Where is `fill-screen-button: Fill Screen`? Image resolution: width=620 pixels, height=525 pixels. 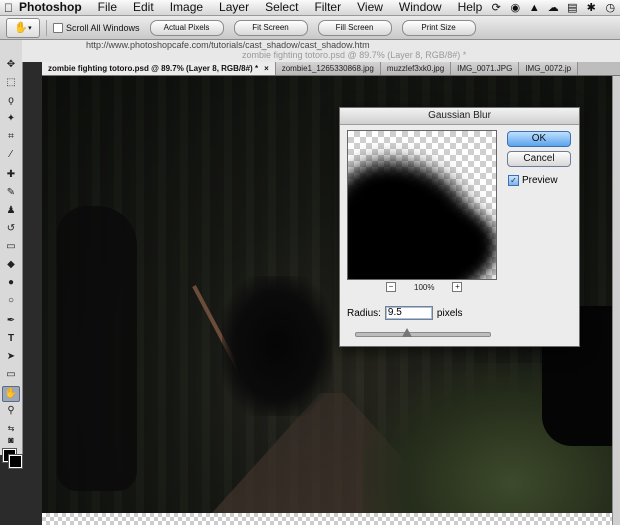
fill-screen-button: Fill Screen is located at coordinates (354, 27).